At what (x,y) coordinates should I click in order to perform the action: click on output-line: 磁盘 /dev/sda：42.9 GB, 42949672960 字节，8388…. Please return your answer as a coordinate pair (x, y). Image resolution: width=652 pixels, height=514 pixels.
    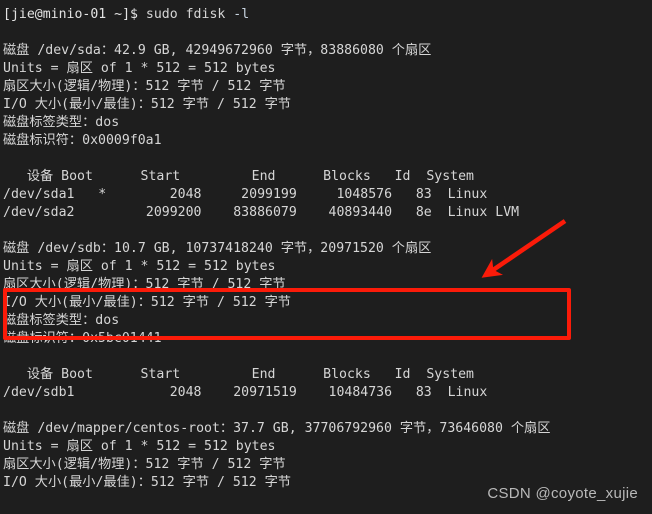
    Looking at the image, I should click on (217, 50).